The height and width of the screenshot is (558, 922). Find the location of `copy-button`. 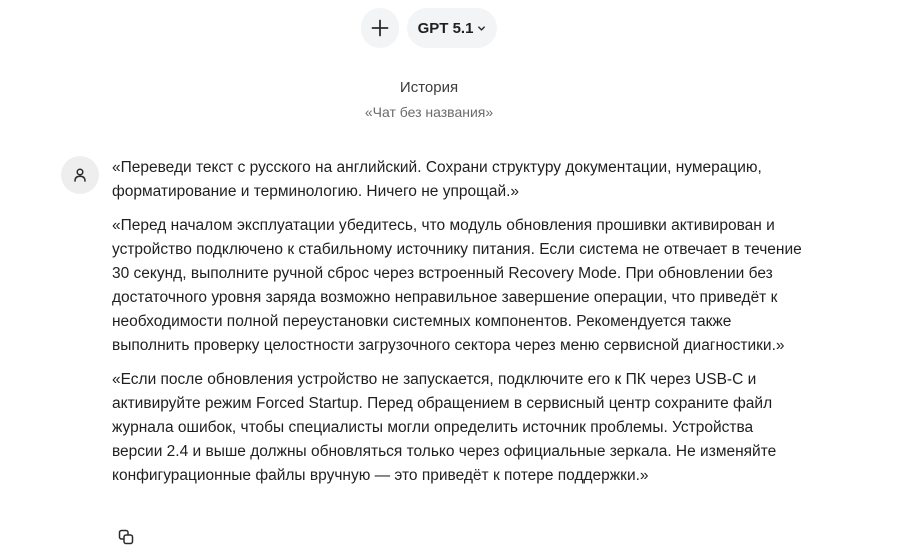

copy-button is located at coordinates (126, 537).